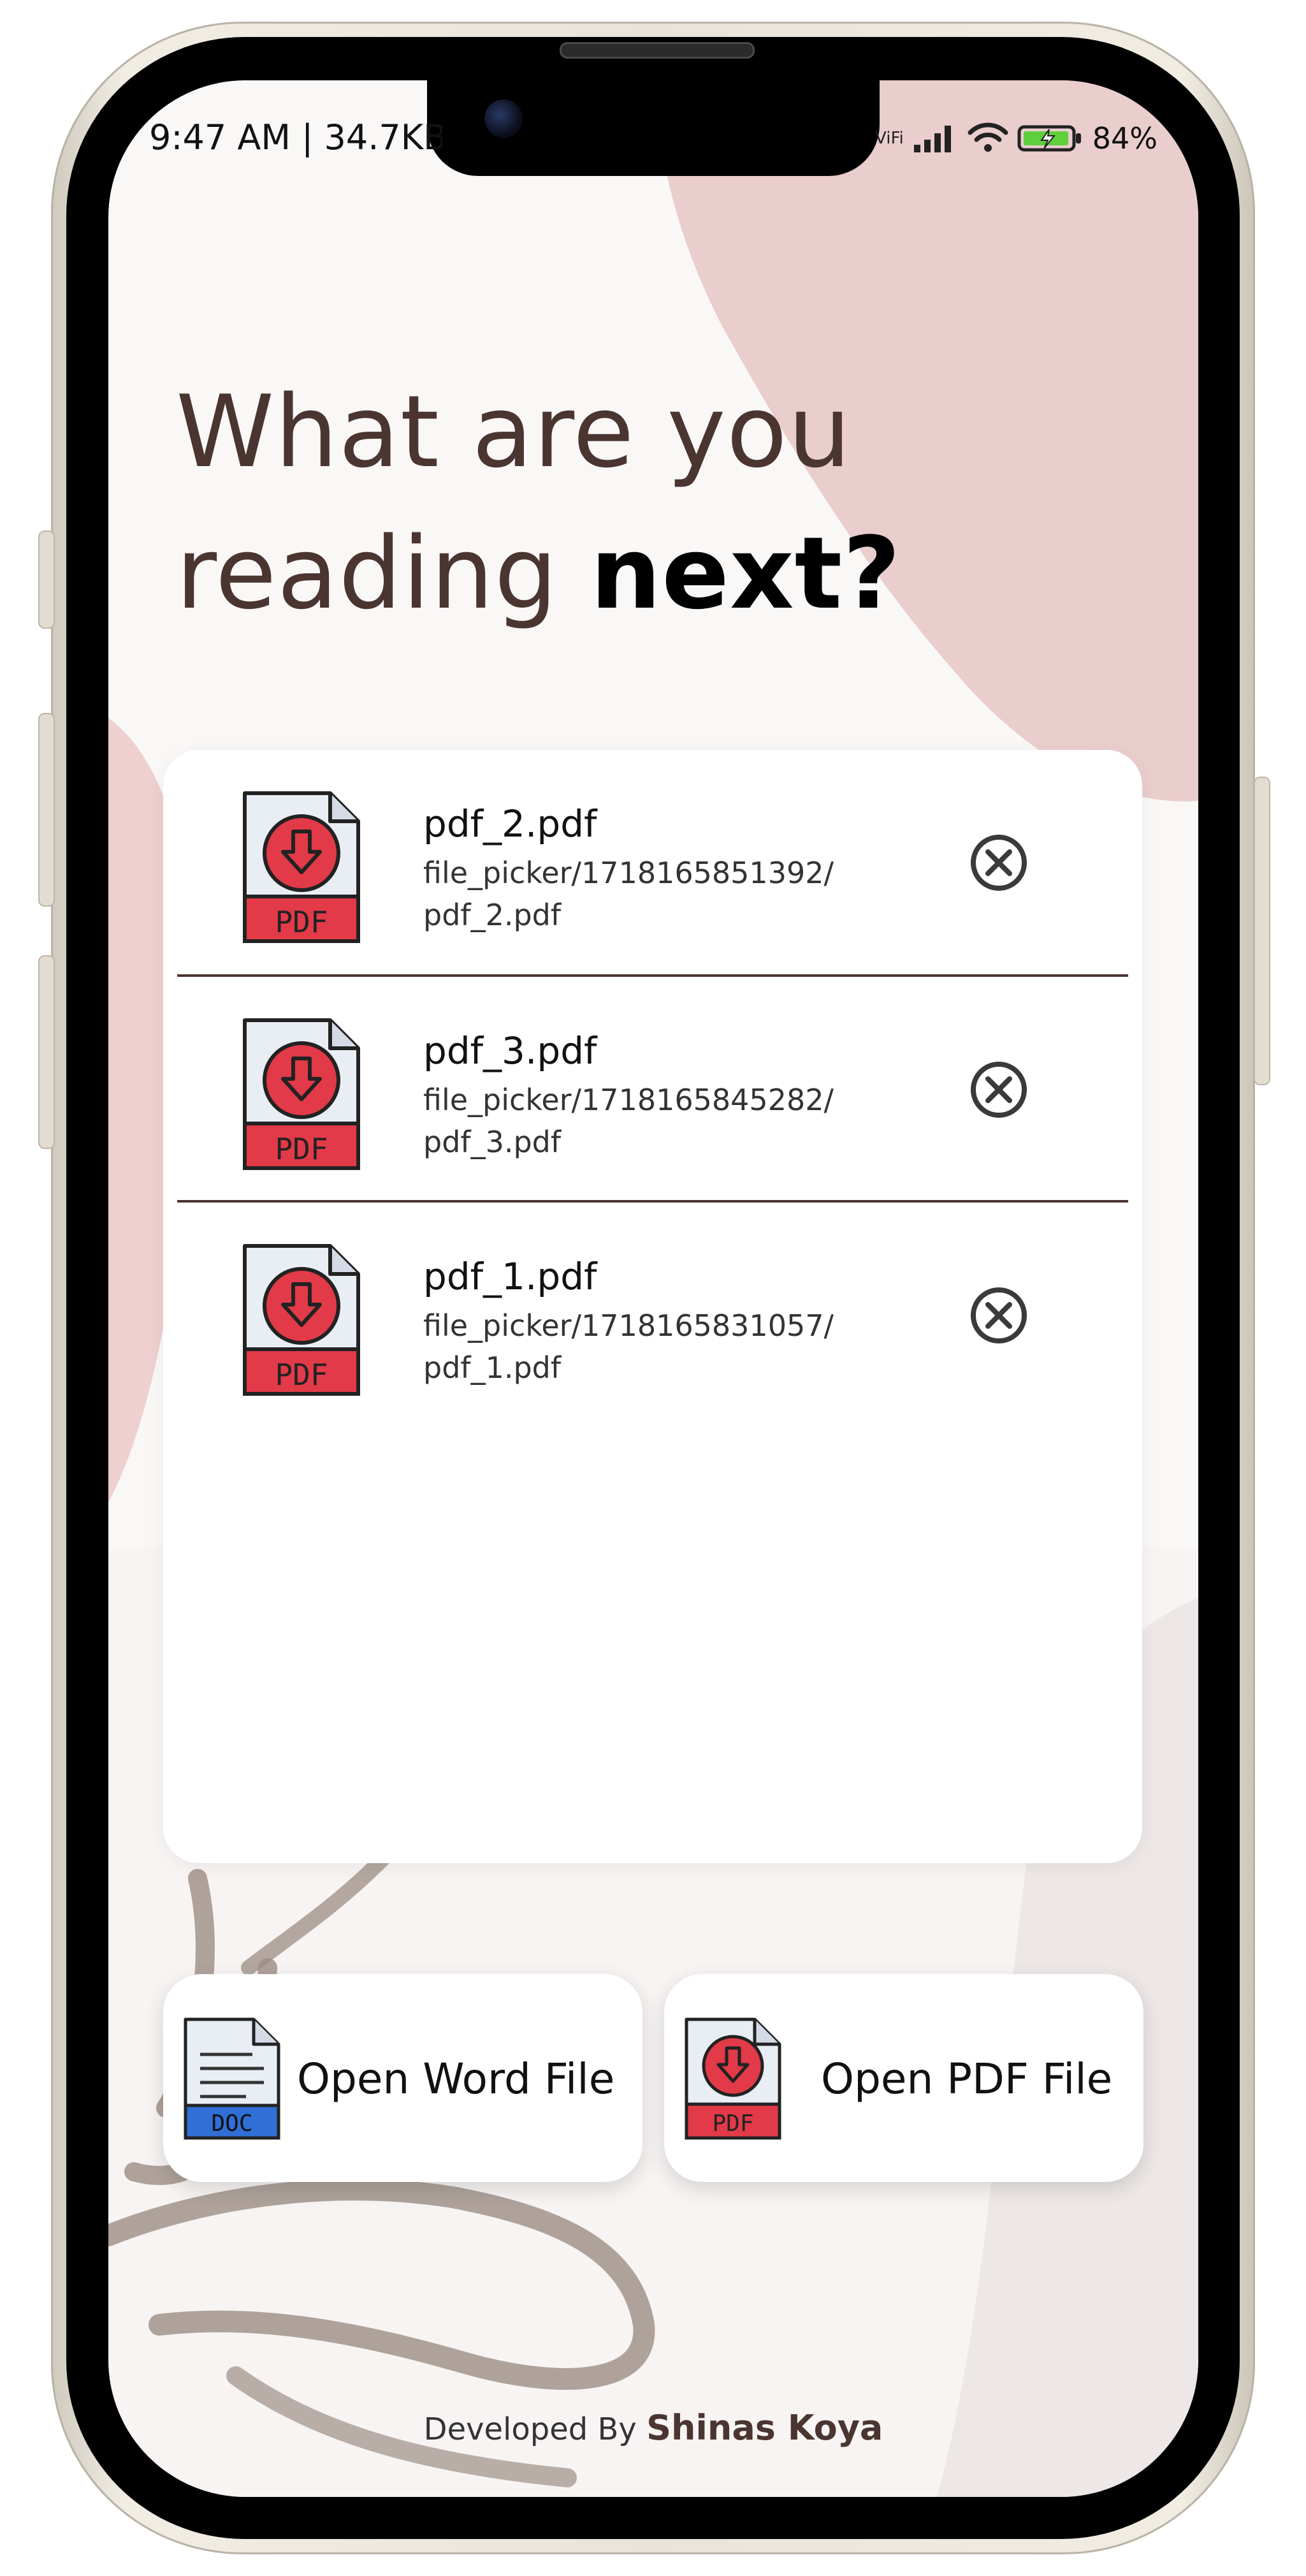 Image resolution: width=1306 pixels, height=2576 pixels. I want to click on open-pdf-file-label: Open PDF File, so click(967, 2079).